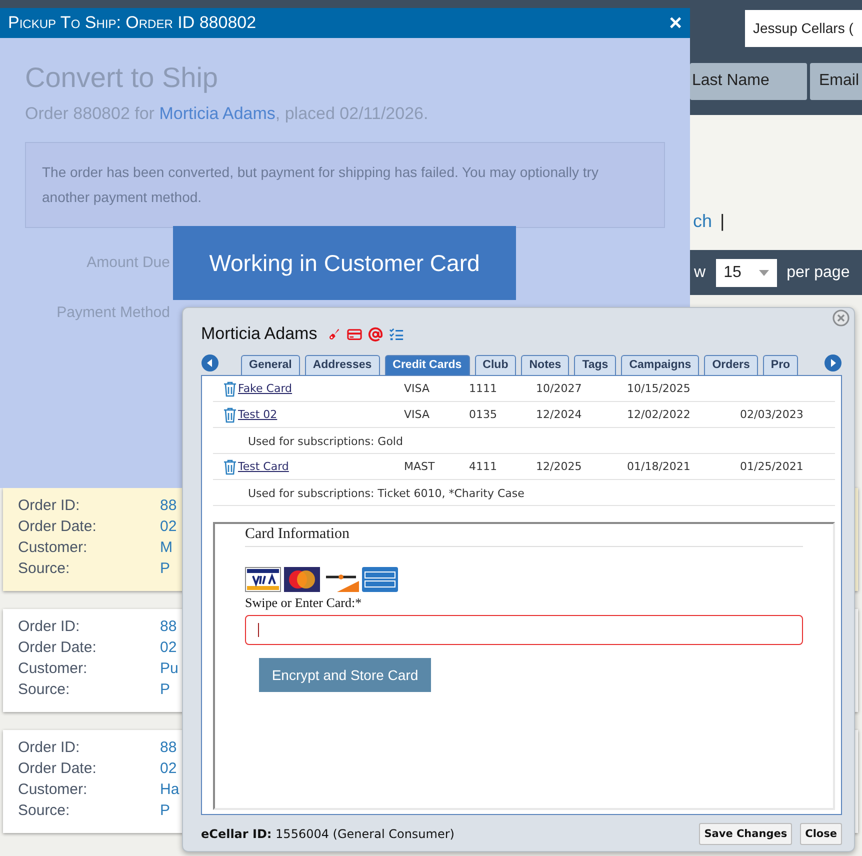 The width and height of the screenshot is (862, 856). Describe the element at coordinates (559, 466) in the screenshot. I see `table-cell: 12/2025` at that location.